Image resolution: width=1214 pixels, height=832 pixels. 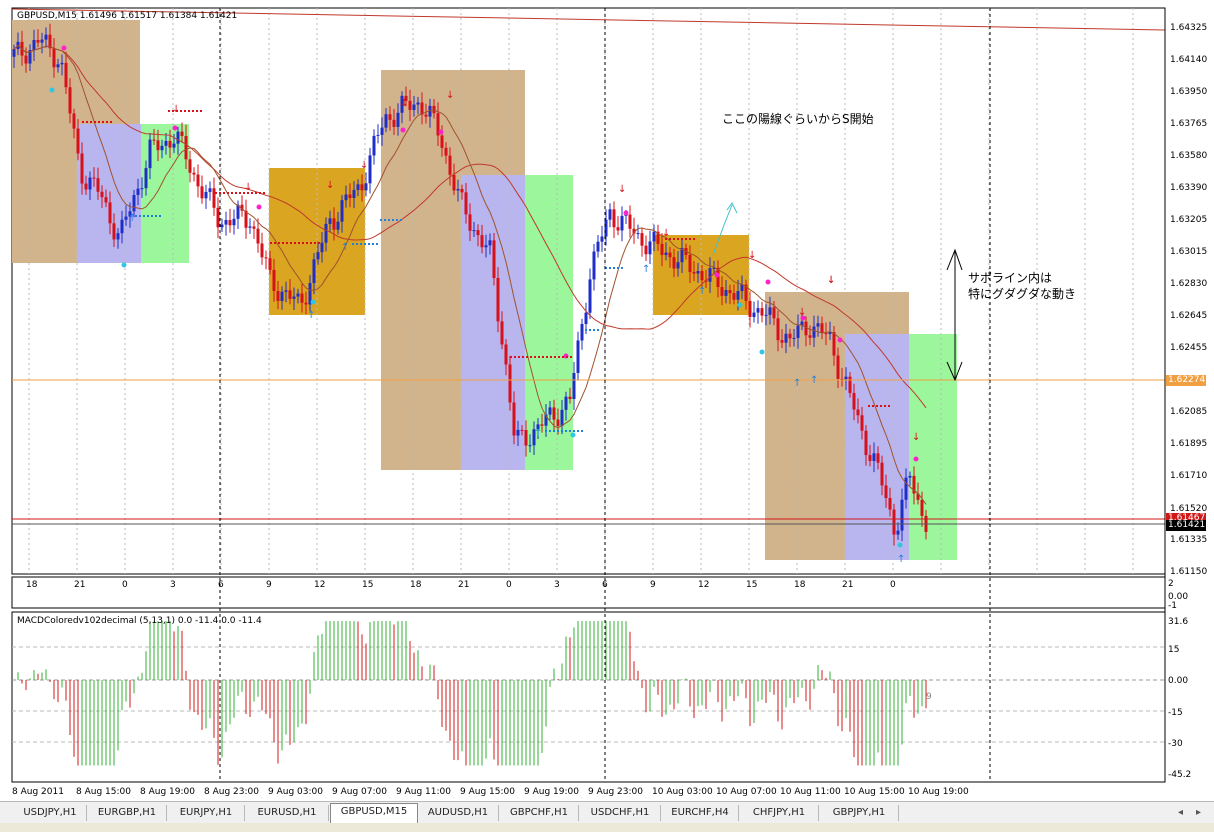 What do you see at coordinates (287, 813) in the screenshot?
I see `symbol-tab: EURUSD,H1` at bounding box center [287, 813].